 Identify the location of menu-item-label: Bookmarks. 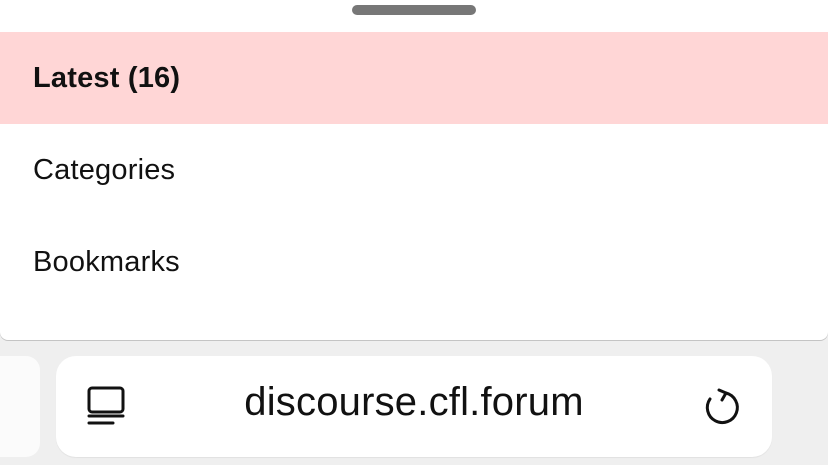
(106, 261).